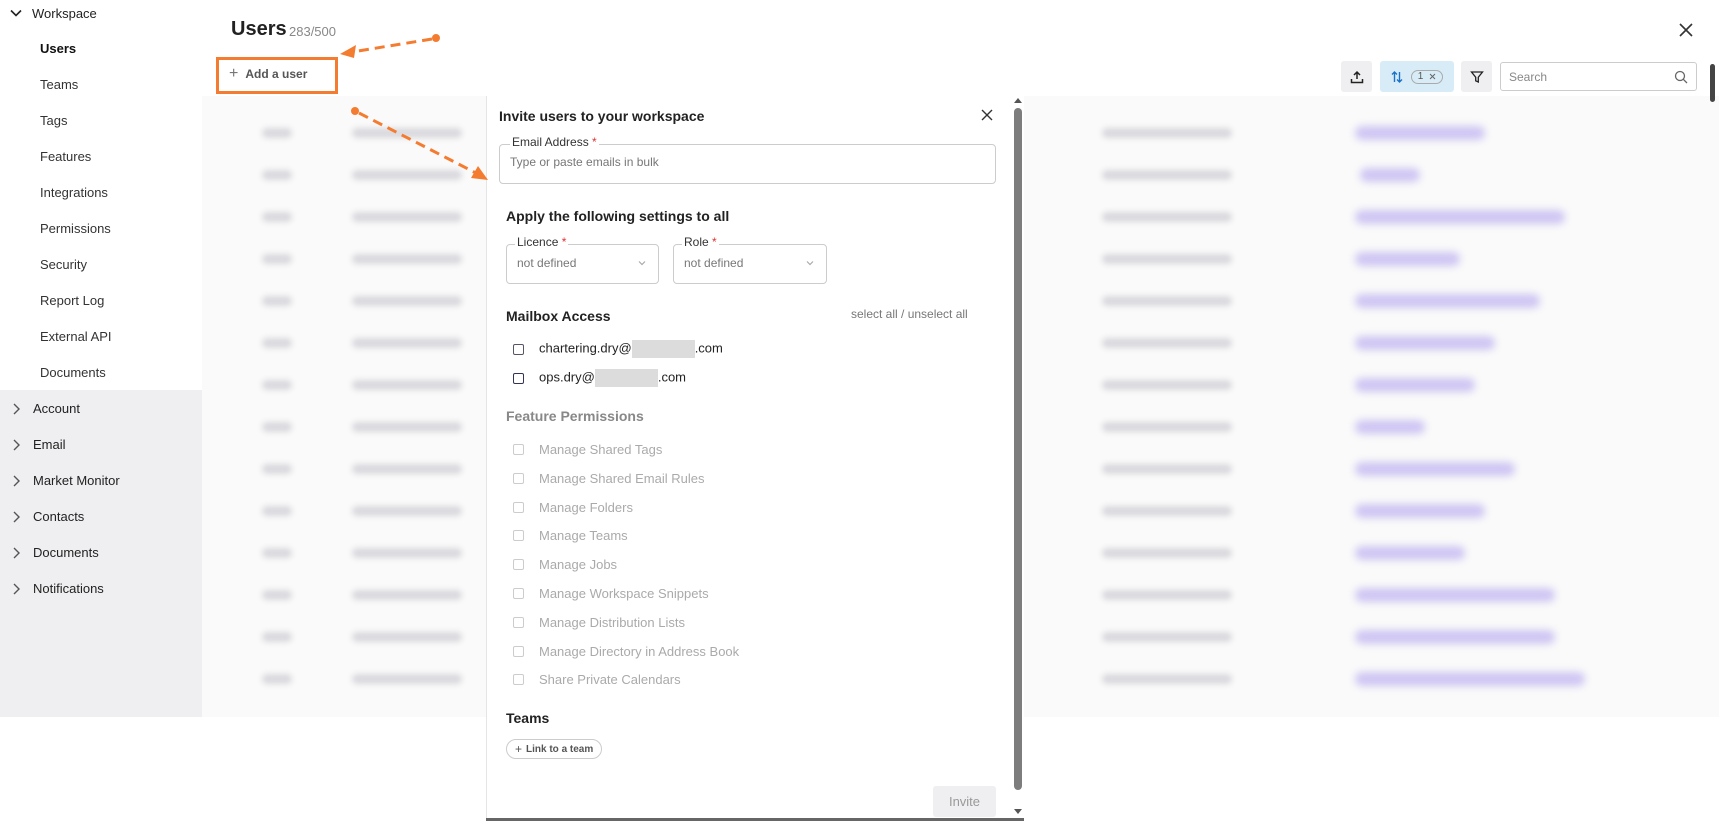 The width and height of the screenshot is (1719, 821). I want to click on add-user-button: + Add a user, so click(268, 74).